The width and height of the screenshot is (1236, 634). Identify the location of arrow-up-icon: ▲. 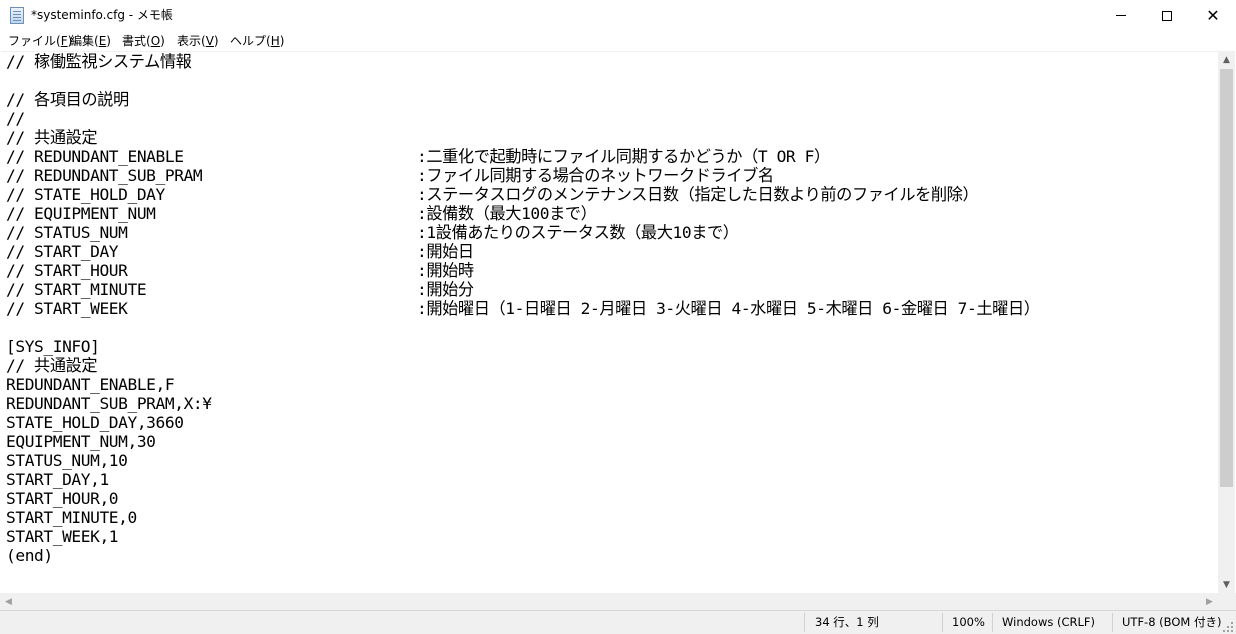
(1226, 59).